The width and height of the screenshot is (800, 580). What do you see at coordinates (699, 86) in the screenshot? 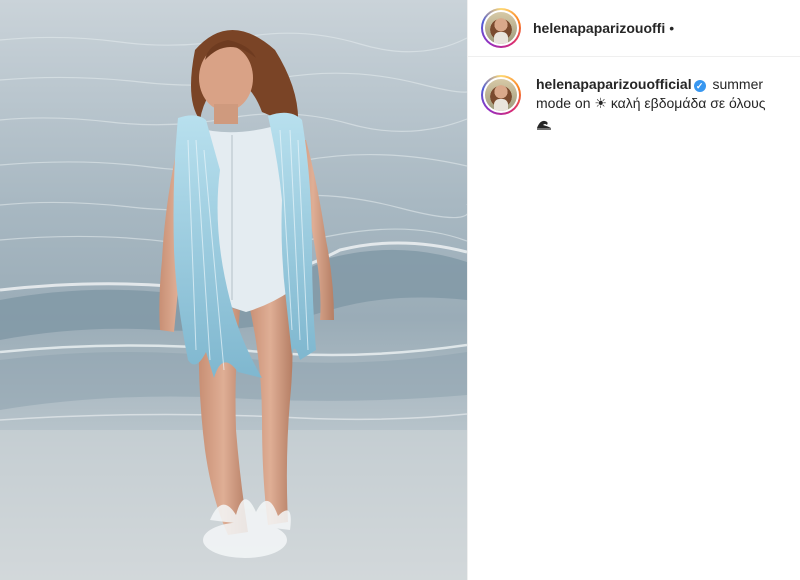
I see `verified-badge-icon: ✓` at bounding box center [699, 86].